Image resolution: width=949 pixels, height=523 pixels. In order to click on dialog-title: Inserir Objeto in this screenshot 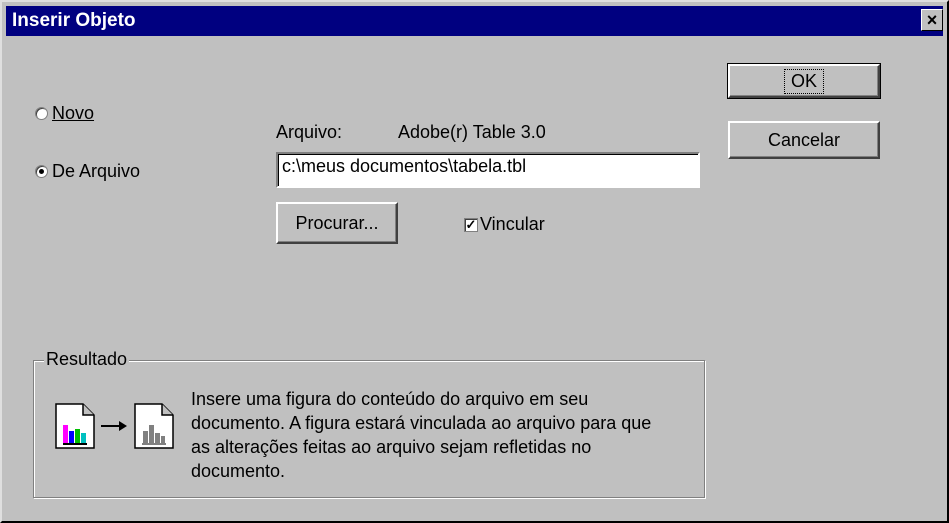, I will do `click(74, 20)`.